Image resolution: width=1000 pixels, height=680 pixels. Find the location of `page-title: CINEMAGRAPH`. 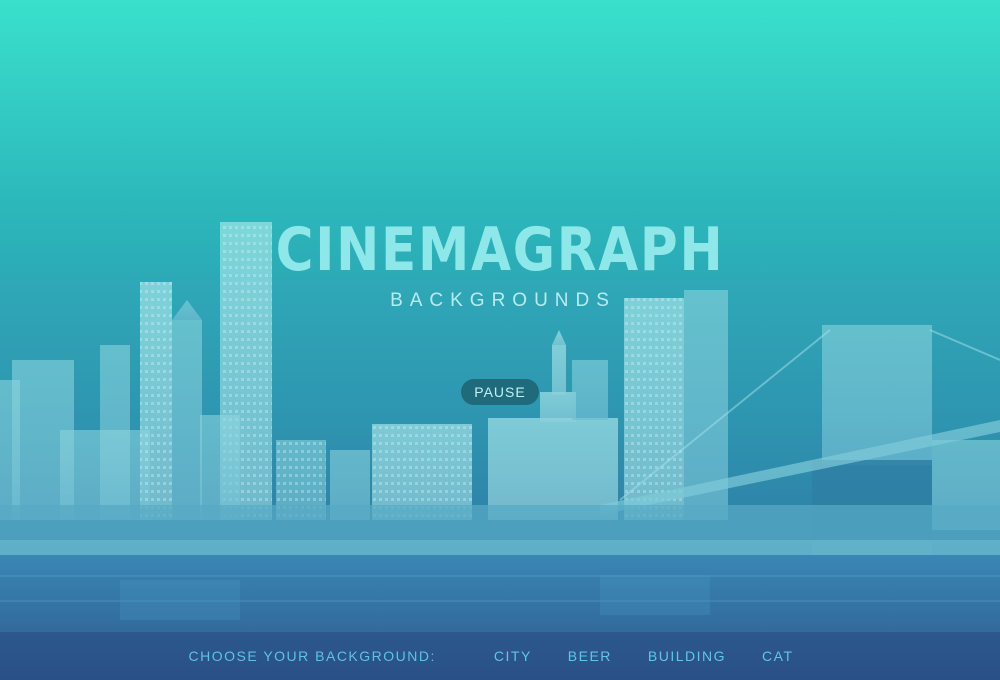

page-title: CINEMAGRAPH is located at coordinates (500, 250).